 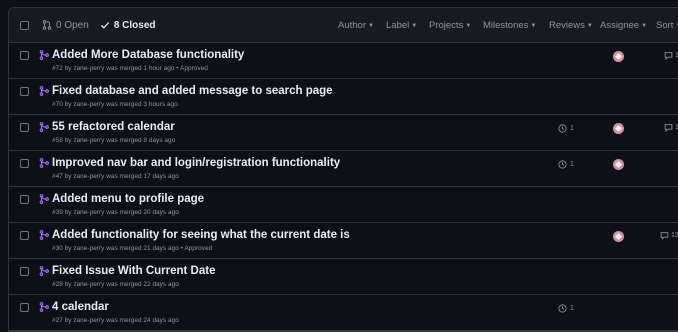 What do you see at coordinates (115, 212) in the screenshot?
I see `pr-meta: #39 by zane-perry was merged 20 days ago` at bounding box center [115, 212].